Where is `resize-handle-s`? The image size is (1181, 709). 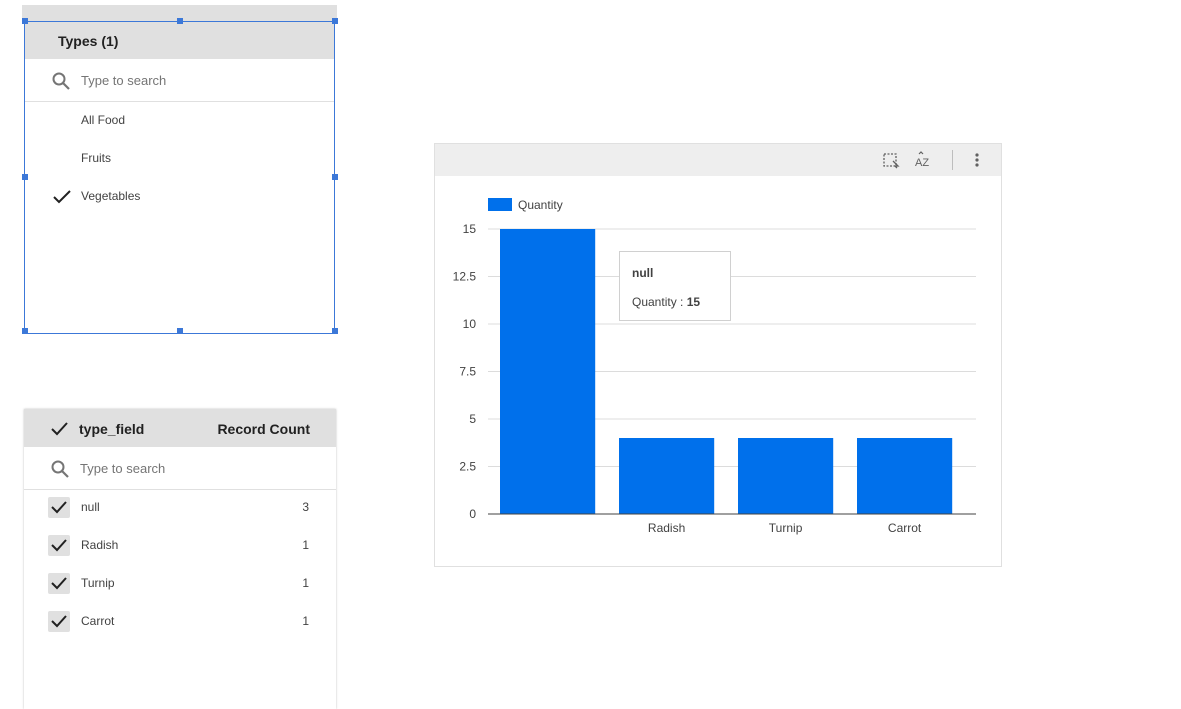
resize-handle-s is located at coordinates (180, 331).